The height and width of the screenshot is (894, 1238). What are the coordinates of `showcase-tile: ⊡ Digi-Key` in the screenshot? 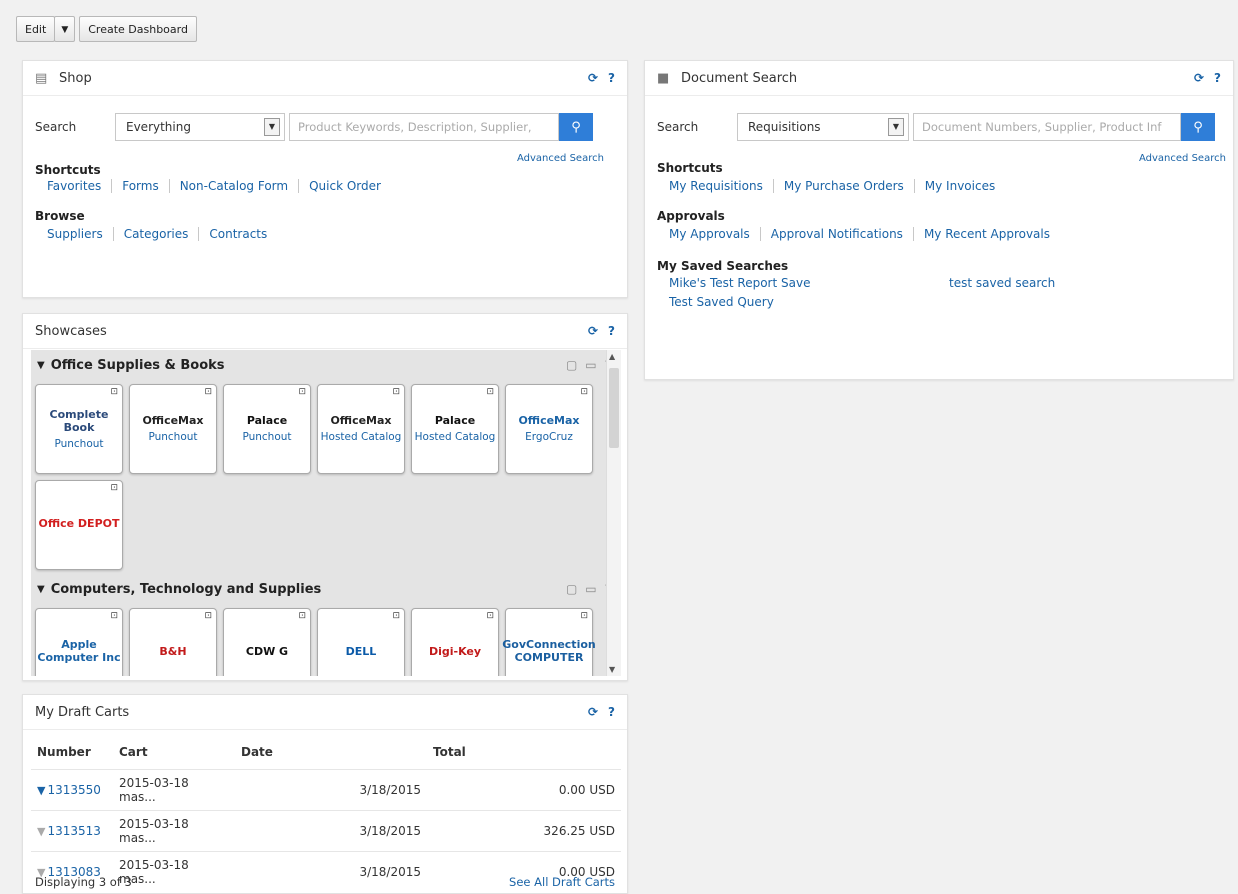 It's located at (455, 642).